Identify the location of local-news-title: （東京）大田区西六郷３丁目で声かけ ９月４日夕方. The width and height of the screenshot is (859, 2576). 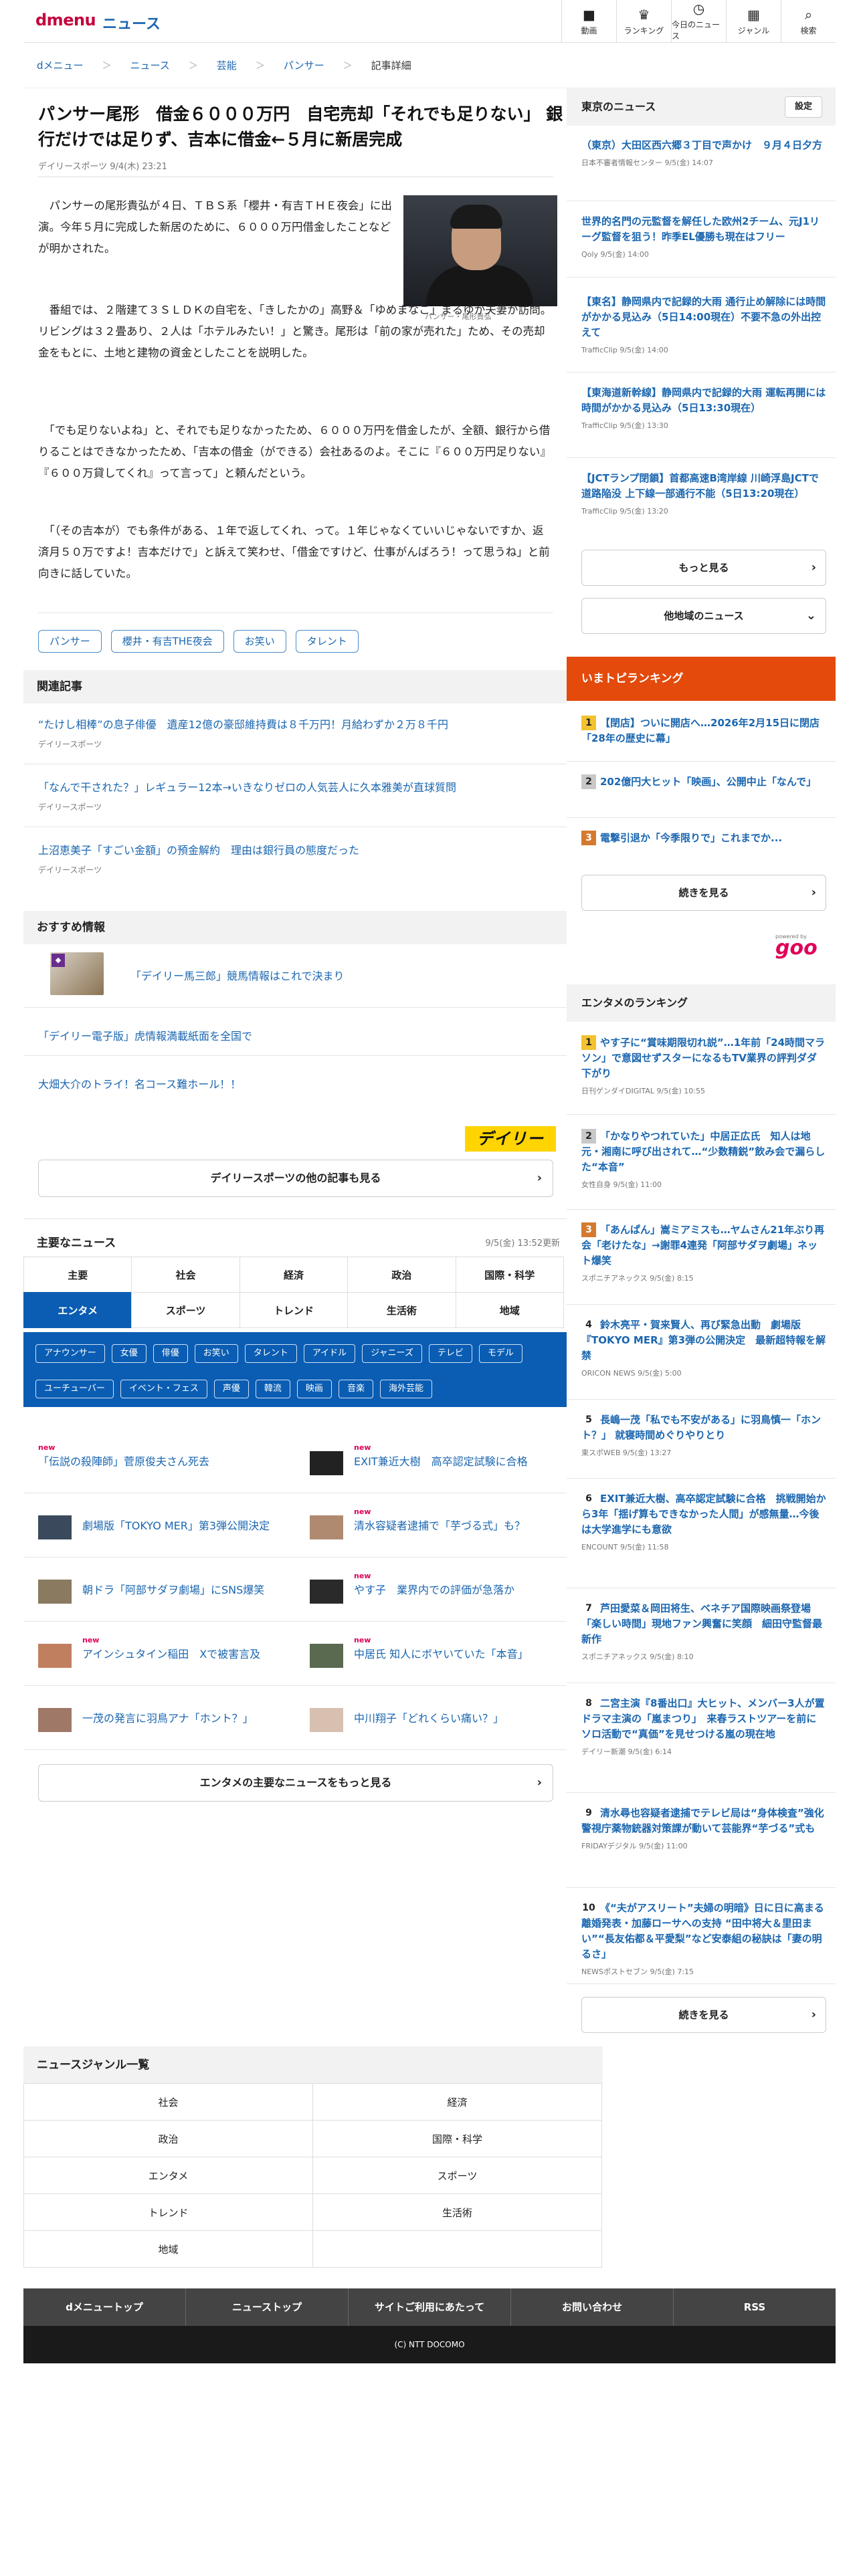
(703, 145).